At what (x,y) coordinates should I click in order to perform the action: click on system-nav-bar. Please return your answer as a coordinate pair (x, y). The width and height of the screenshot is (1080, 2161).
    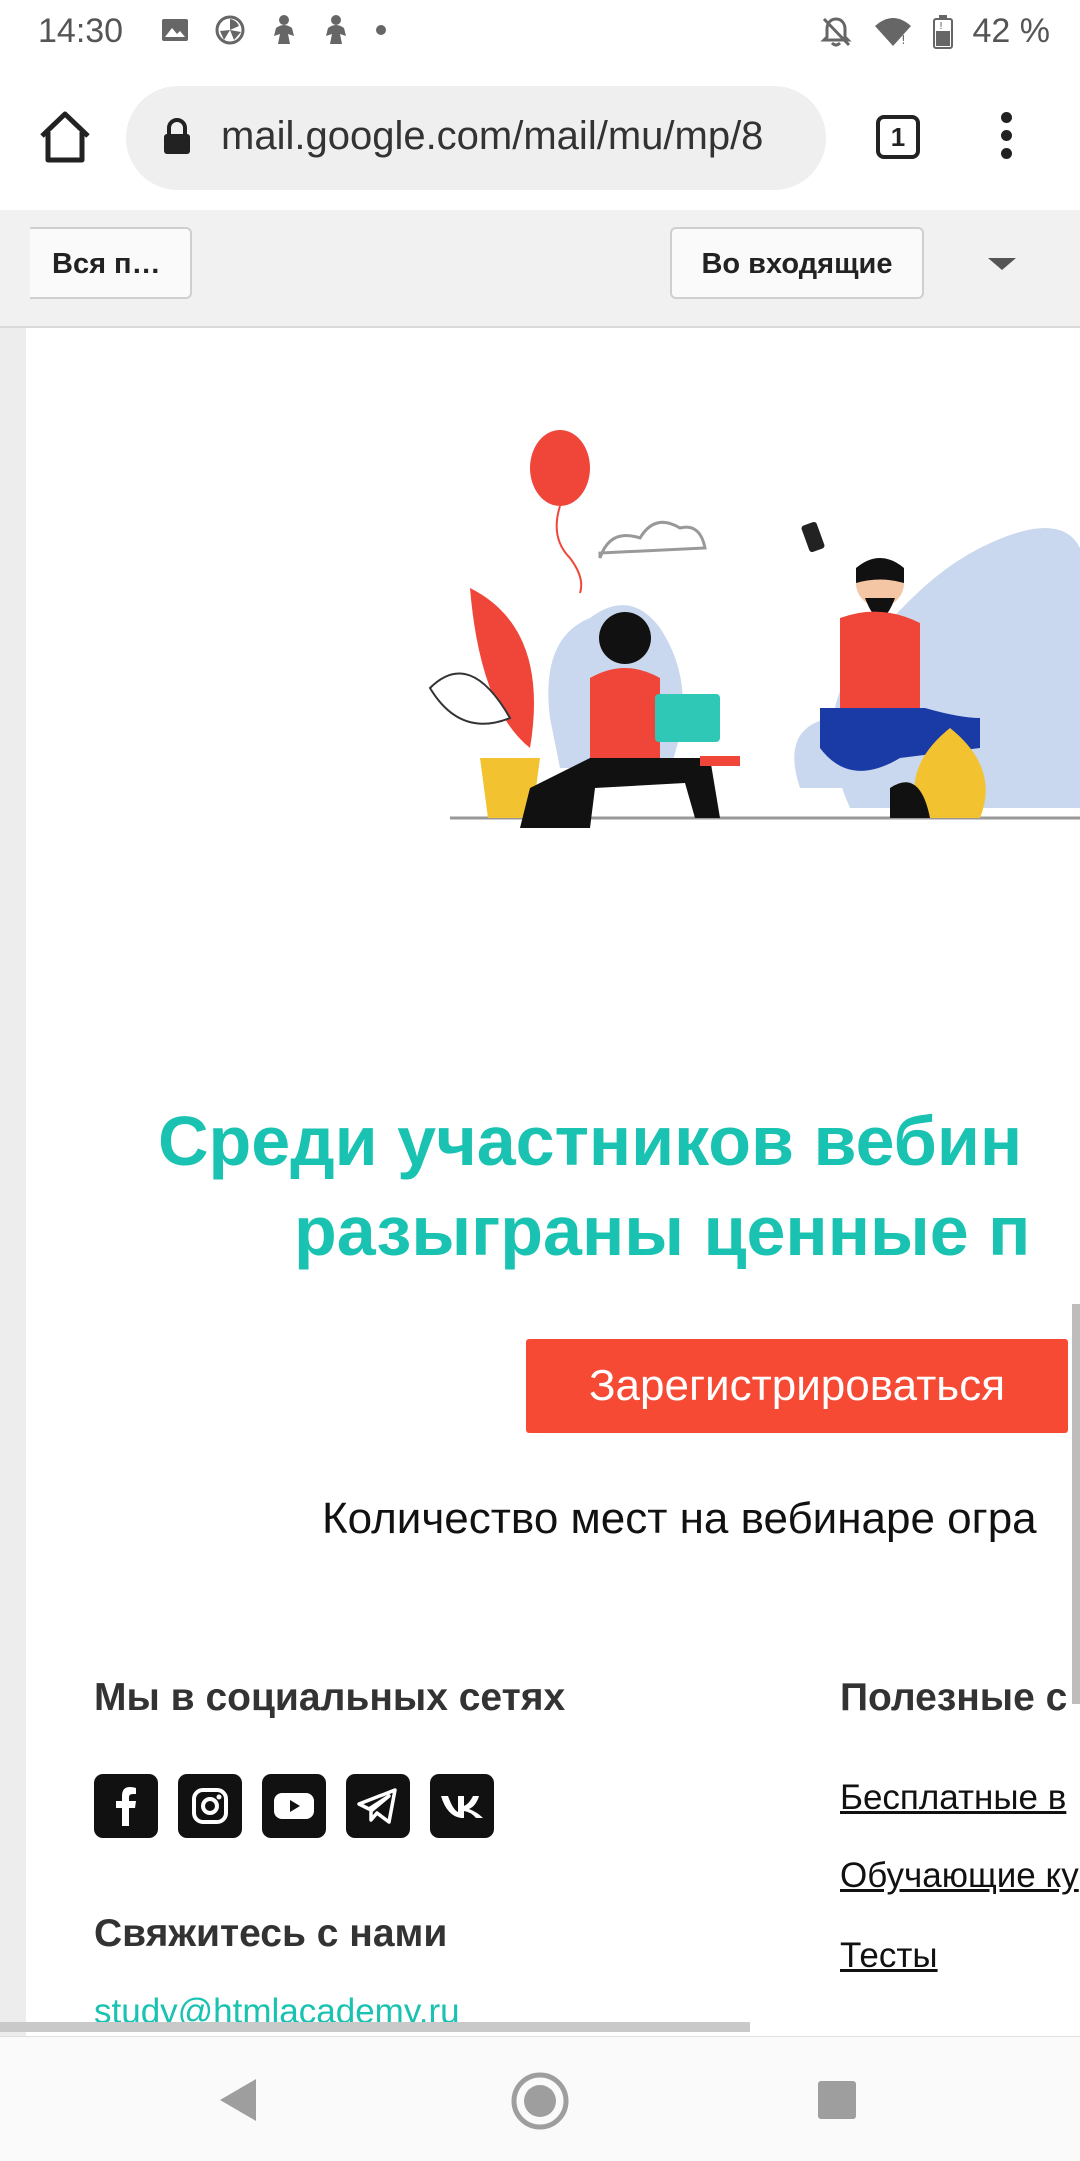
    Looking at the image, I should click on (540, 2098).